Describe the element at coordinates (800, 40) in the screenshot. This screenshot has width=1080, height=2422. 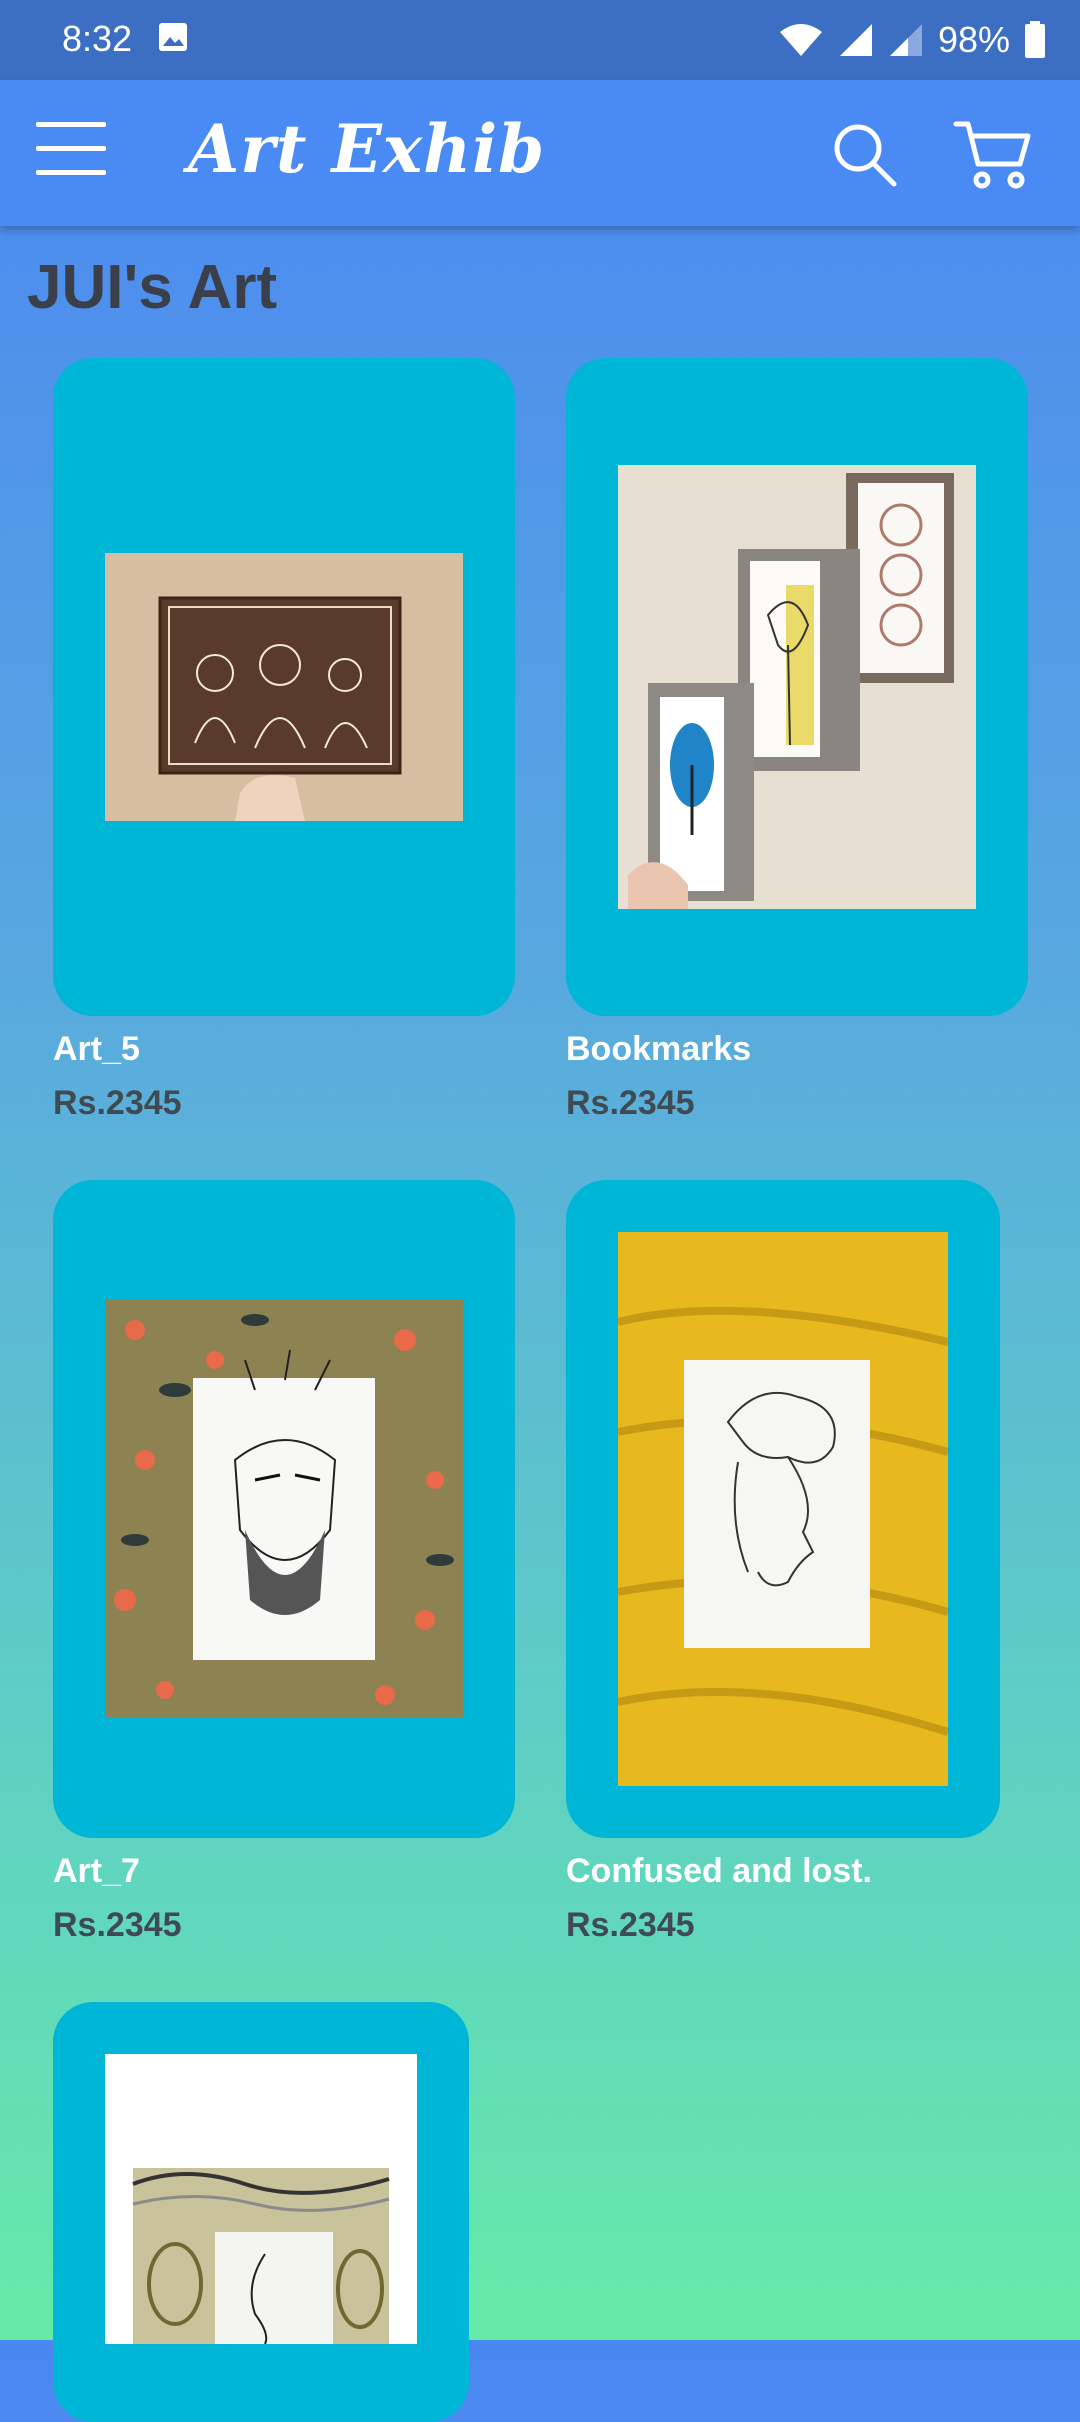
I see `wifi-icon` at that location.